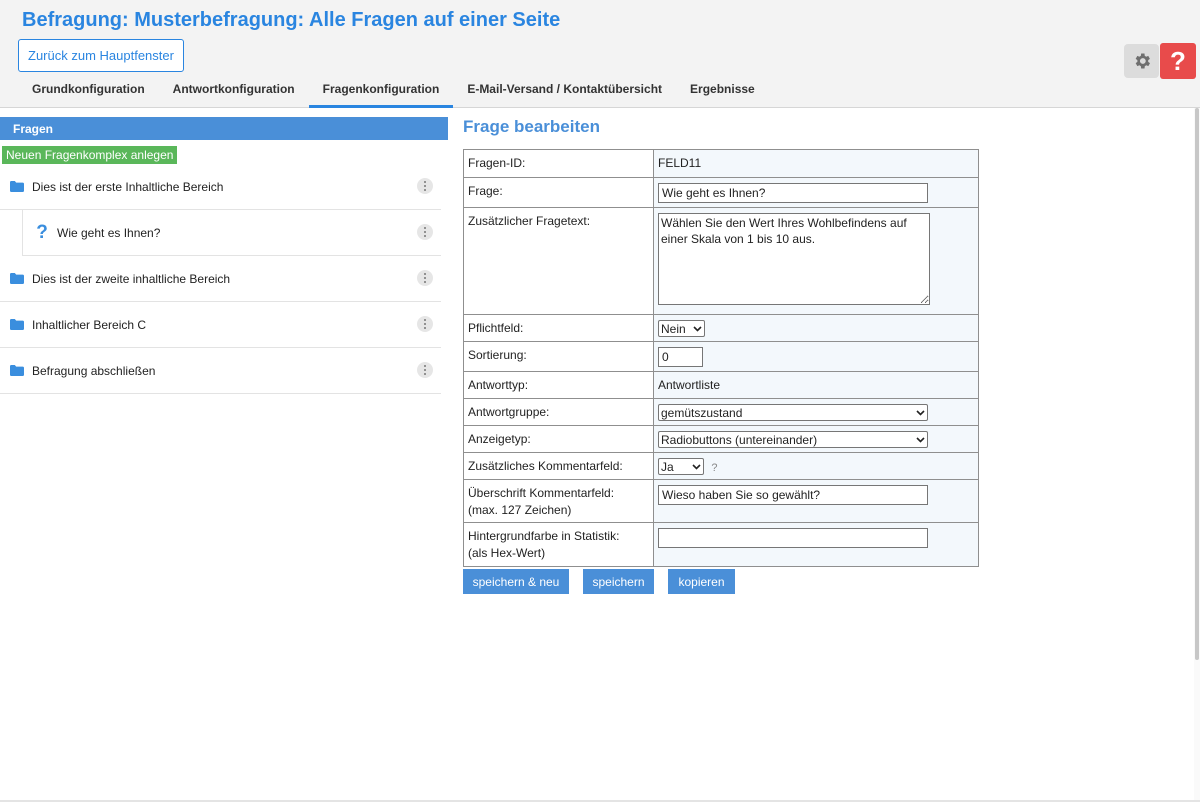  I want to click on field-value-answer-type: Antwortliste, so click(816, 385).